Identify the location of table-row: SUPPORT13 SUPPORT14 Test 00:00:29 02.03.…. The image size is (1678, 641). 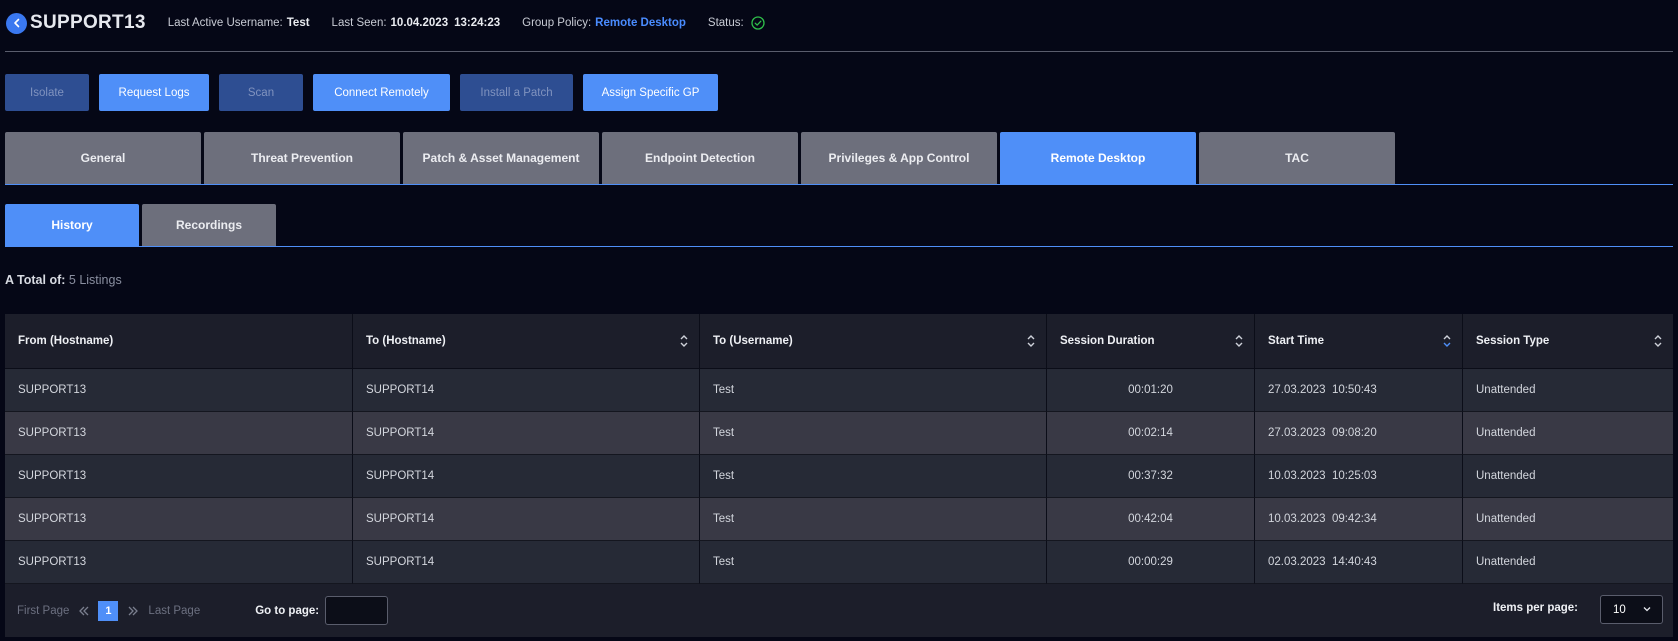
(839, 562).